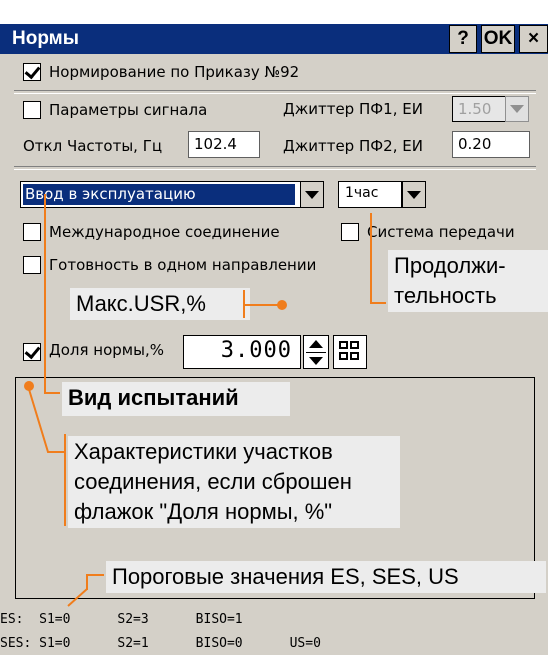  I want to click on help-button: ?, so click(463, 39).